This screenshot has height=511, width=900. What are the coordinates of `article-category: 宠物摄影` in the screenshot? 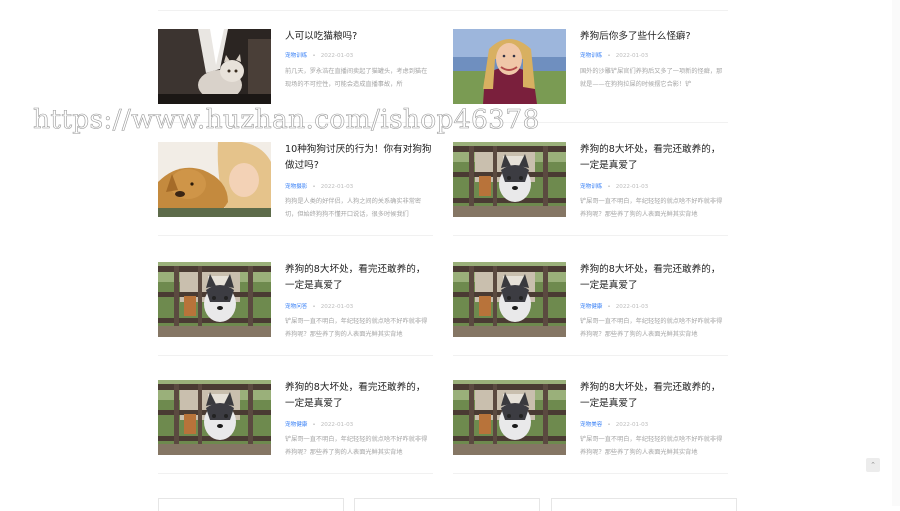 It's located at (296, 187).